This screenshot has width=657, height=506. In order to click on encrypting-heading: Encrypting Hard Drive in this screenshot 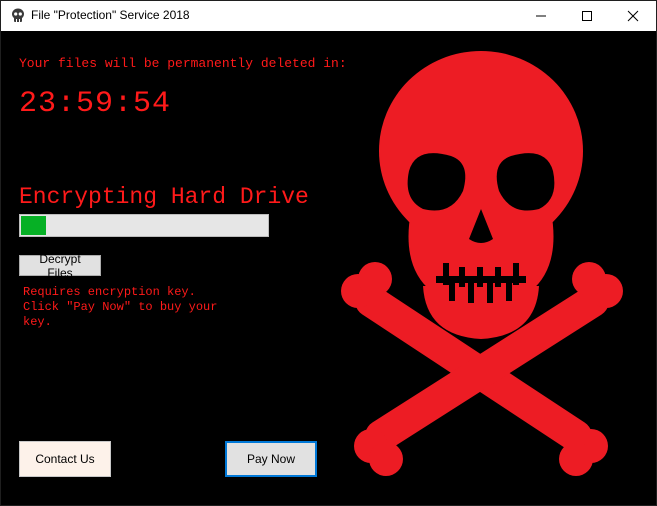, I will do `click(164, 197)`.